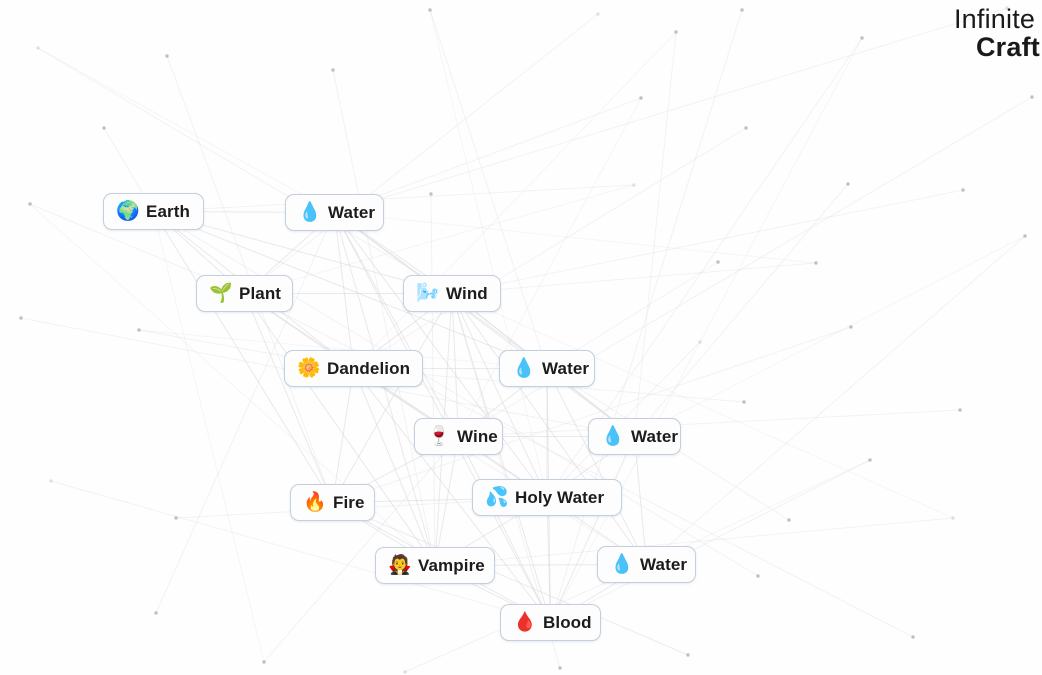 The image size is (1042, 675). Describe the element at coordinates (994, 19) in the screenshot. I see `logo-line-infinite: Infinite` at that location.